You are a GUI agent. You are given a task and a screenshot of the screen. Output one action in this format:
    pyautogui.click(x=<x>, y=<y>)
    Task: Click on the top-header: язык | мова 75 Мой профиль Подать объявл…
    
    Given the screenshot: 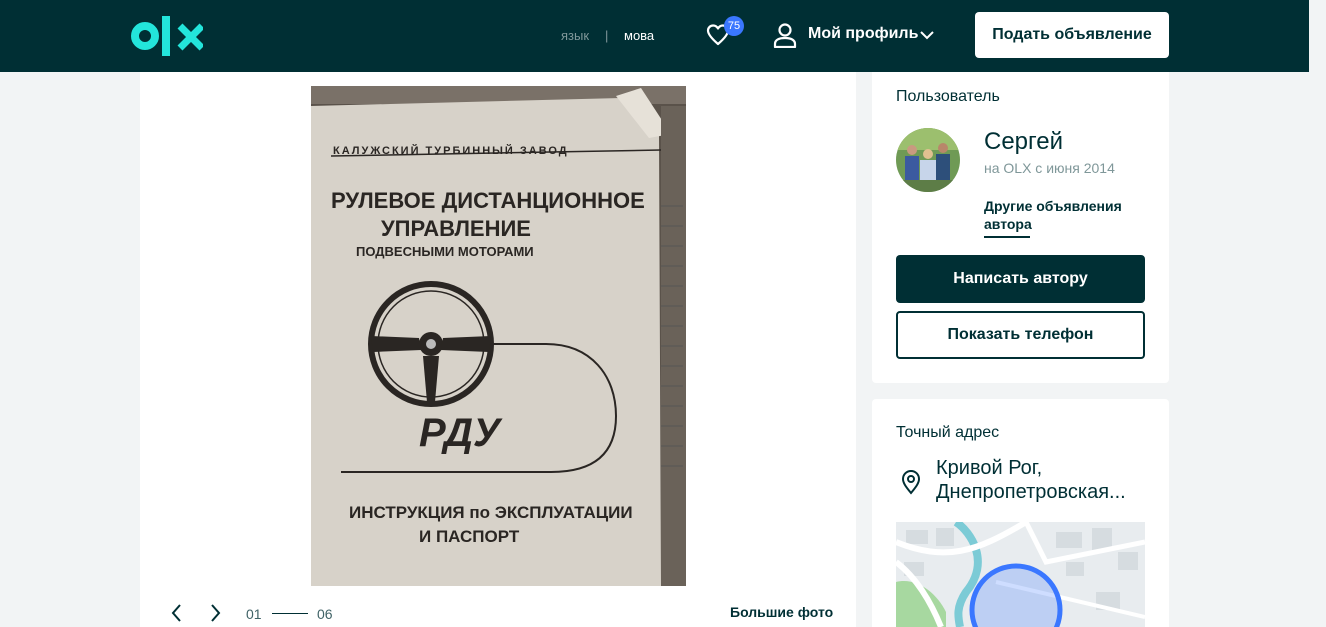 What is the action you would take?
    pyautogui.click(x=654, y=36)
    